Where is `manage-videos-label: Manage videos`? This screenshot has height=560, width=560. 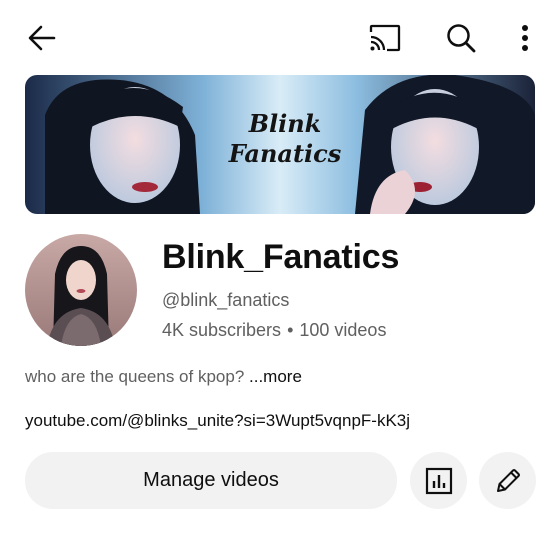 manage-videos-label: Manage videos is located at coordinates (211, 480).